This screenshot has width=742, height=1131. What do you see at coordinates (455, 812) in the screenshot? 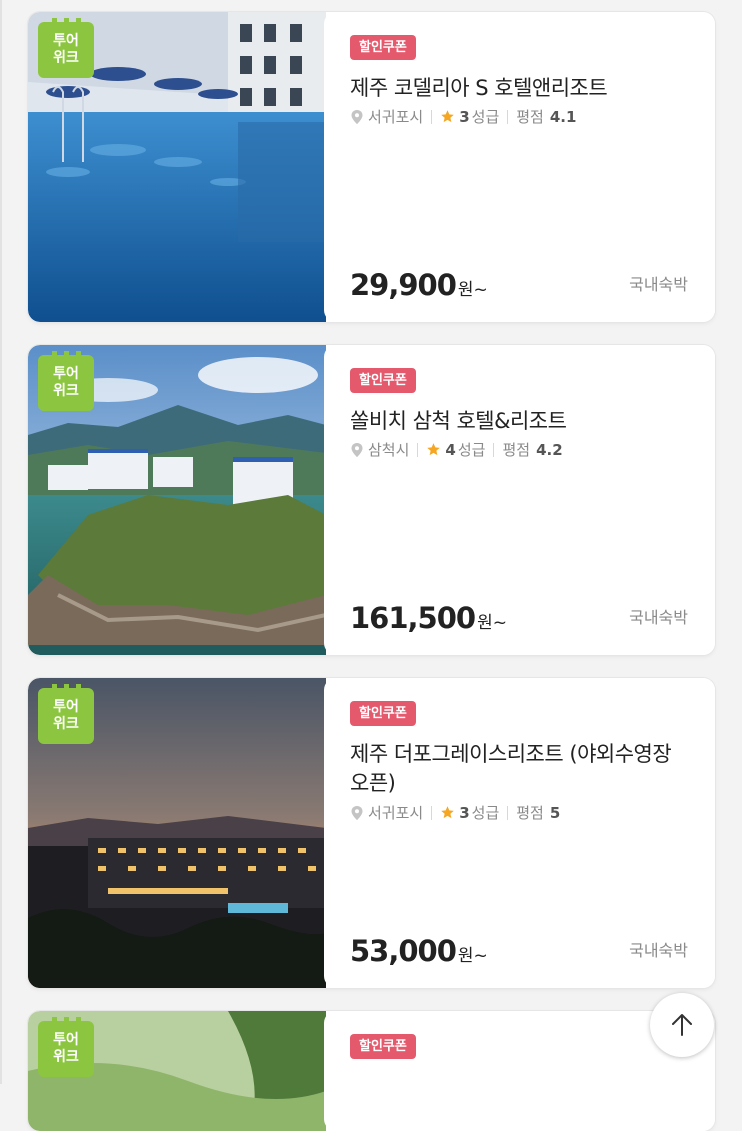
I see `listing-meta: 서귀포시 3 성급 평점 5` at bounding box center [455, 812].